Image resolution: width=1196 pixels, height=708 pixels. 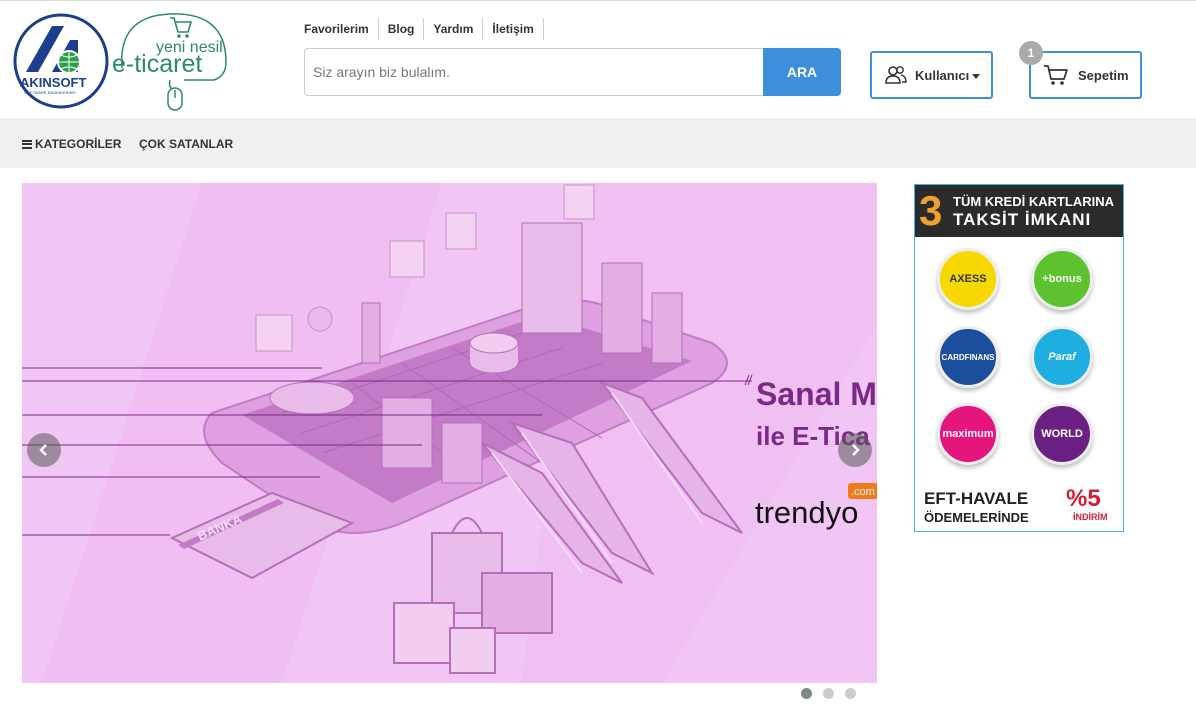 What do you see at coordinates (1083, 498) in the screenshot?
I see `promo-discount: %5` at bounding box center [1083, 498].